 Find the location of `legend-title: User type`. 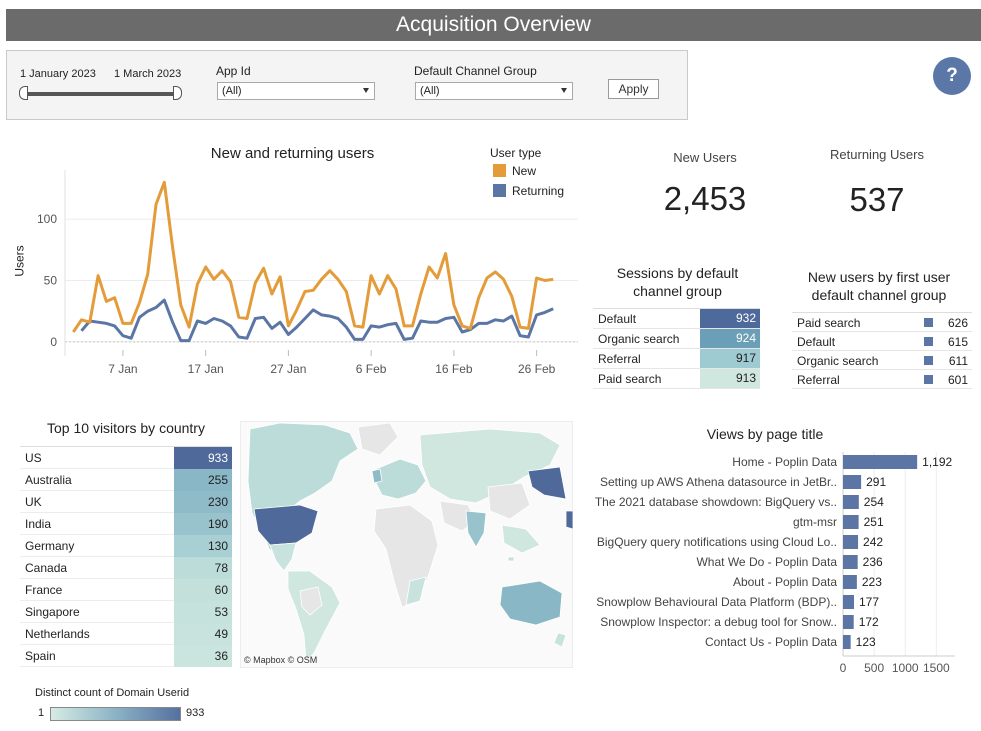

legend-title: User type is located at coordinates (516, 153).